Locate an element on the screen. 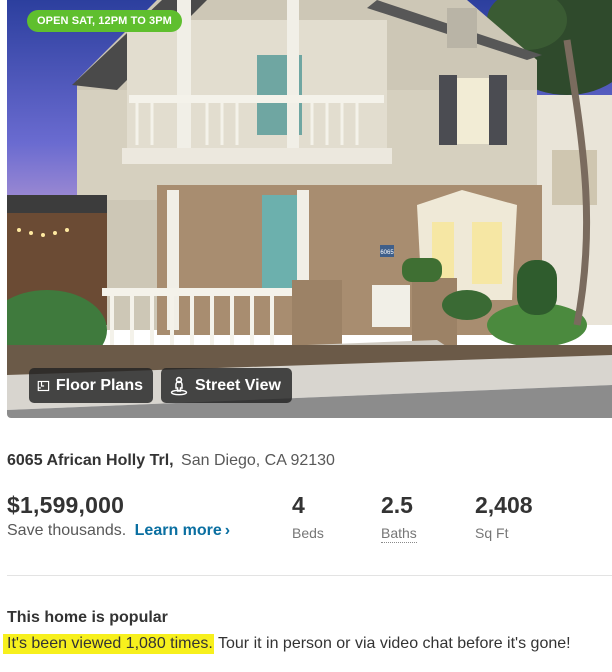  popularity-title: This home is popular is located at coordinates (87, 617).